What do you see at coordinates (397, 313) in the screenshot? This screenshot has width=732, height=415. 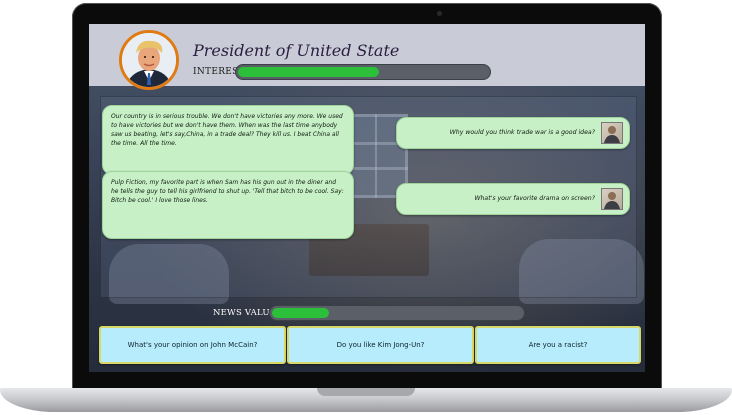 I see `news-value-bar` at bounding box center [397, 313].